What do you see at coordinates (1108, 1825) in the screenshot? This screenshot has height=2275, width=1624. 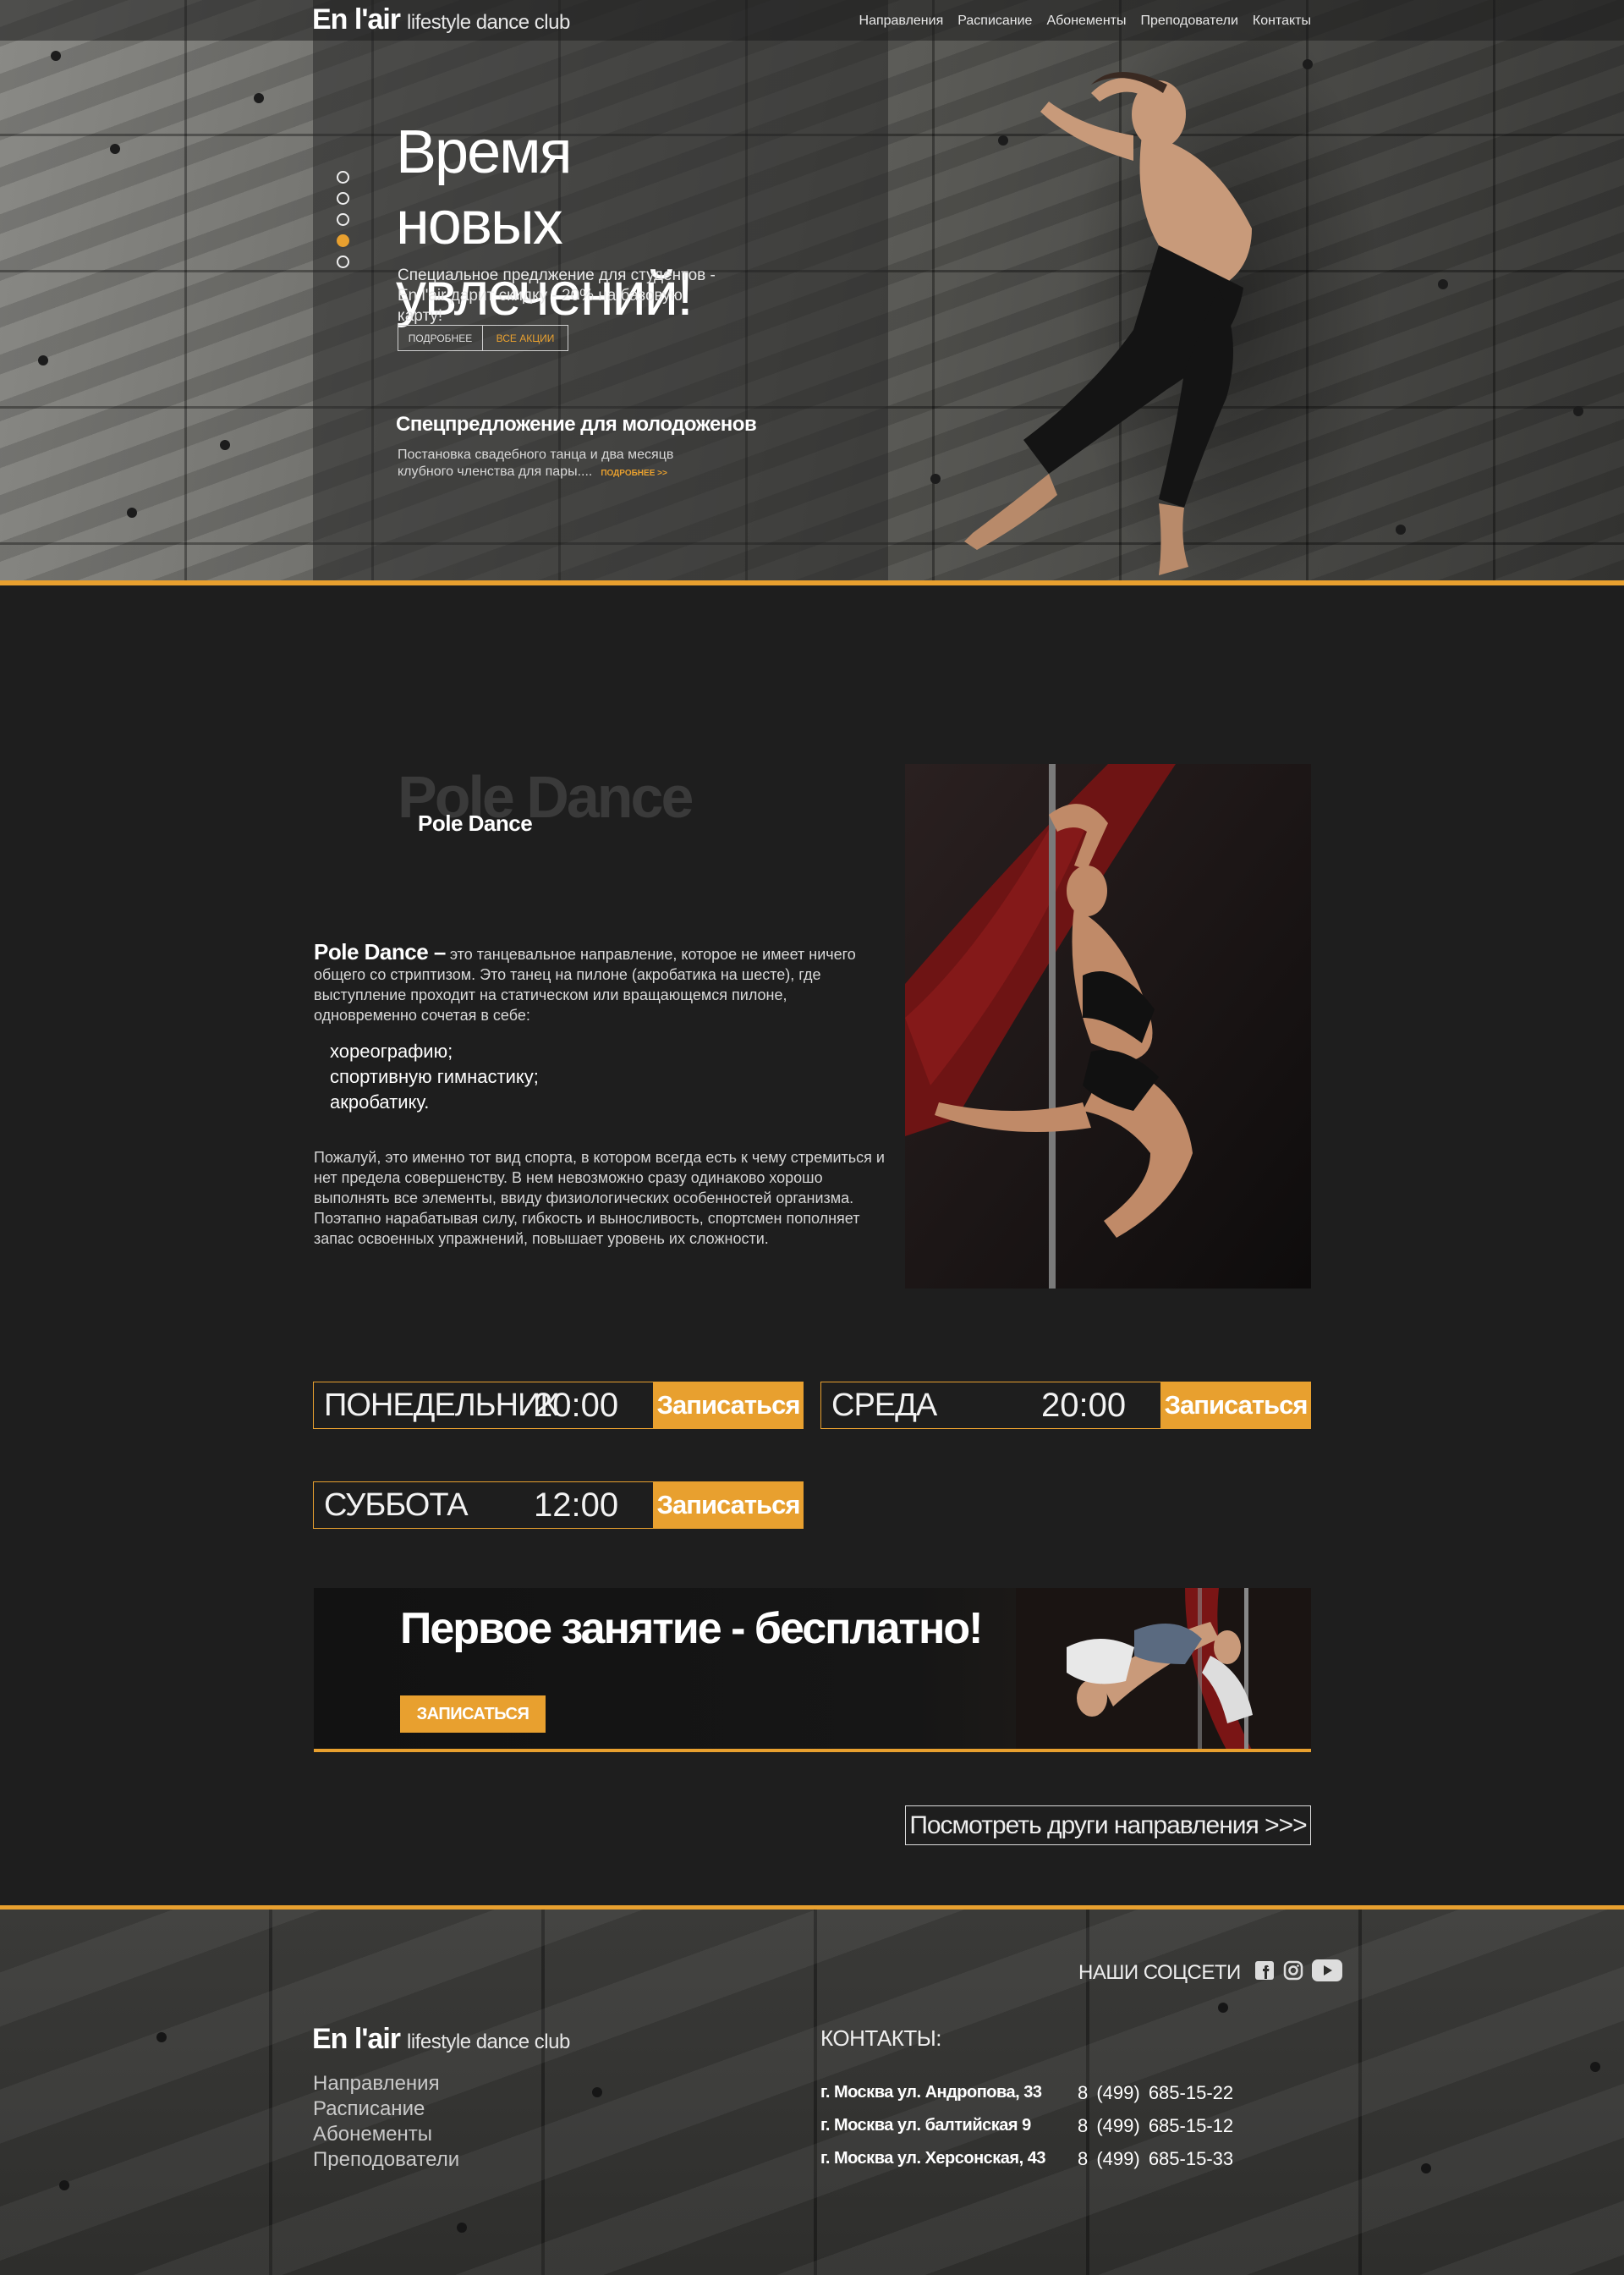 I see `other-directions-button: Посмотреть други направления >>>` at bounding box center [1108, 1825].